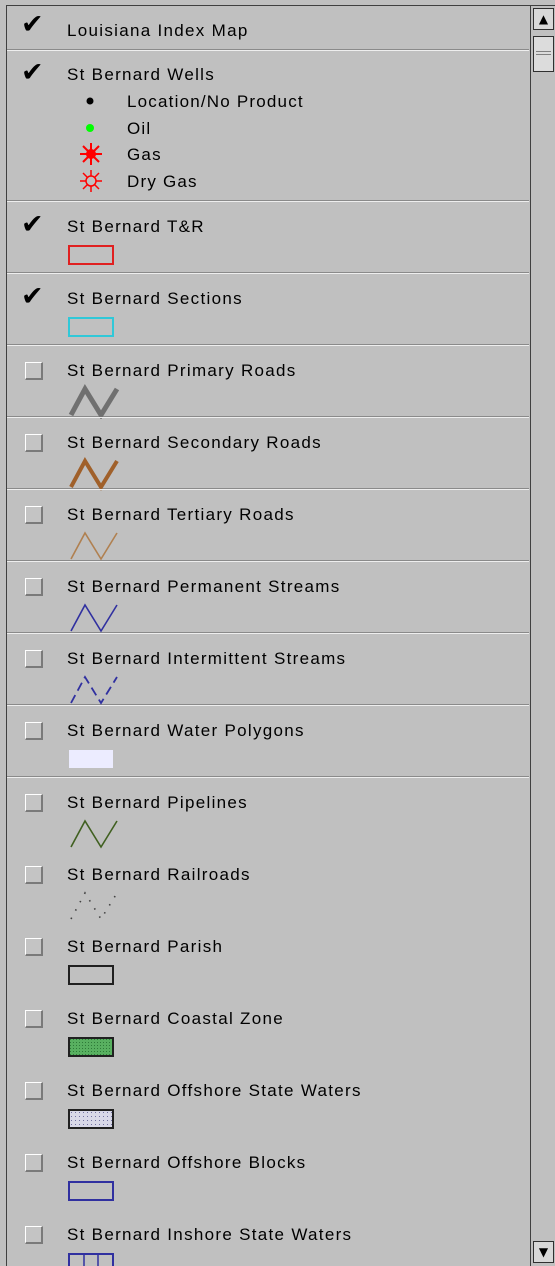 The image size is (555, 1266). I want to click on layer-title: St Bernard Parish, so click(145, 946).